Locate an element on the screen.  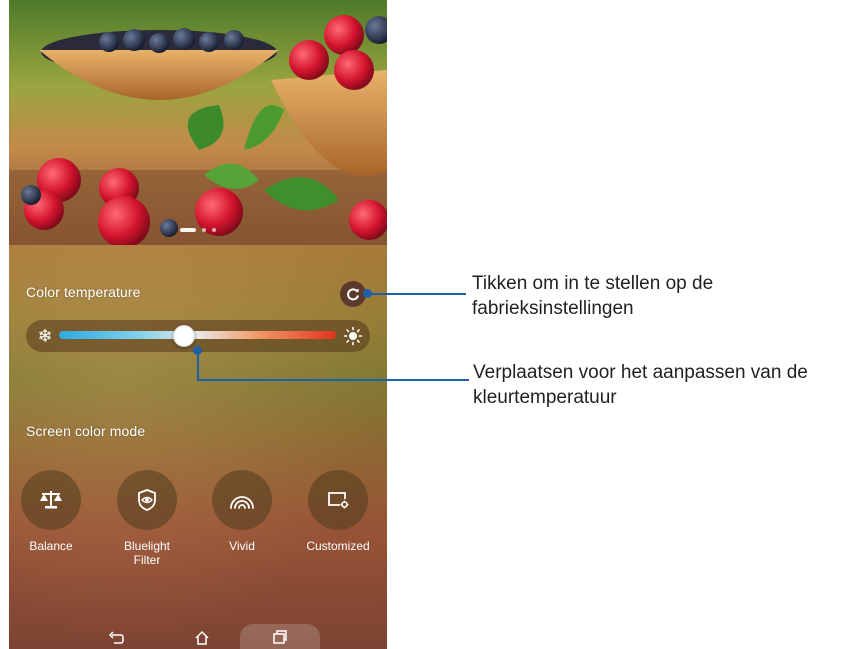
slider-thumb is located at coordinates (183, 336).